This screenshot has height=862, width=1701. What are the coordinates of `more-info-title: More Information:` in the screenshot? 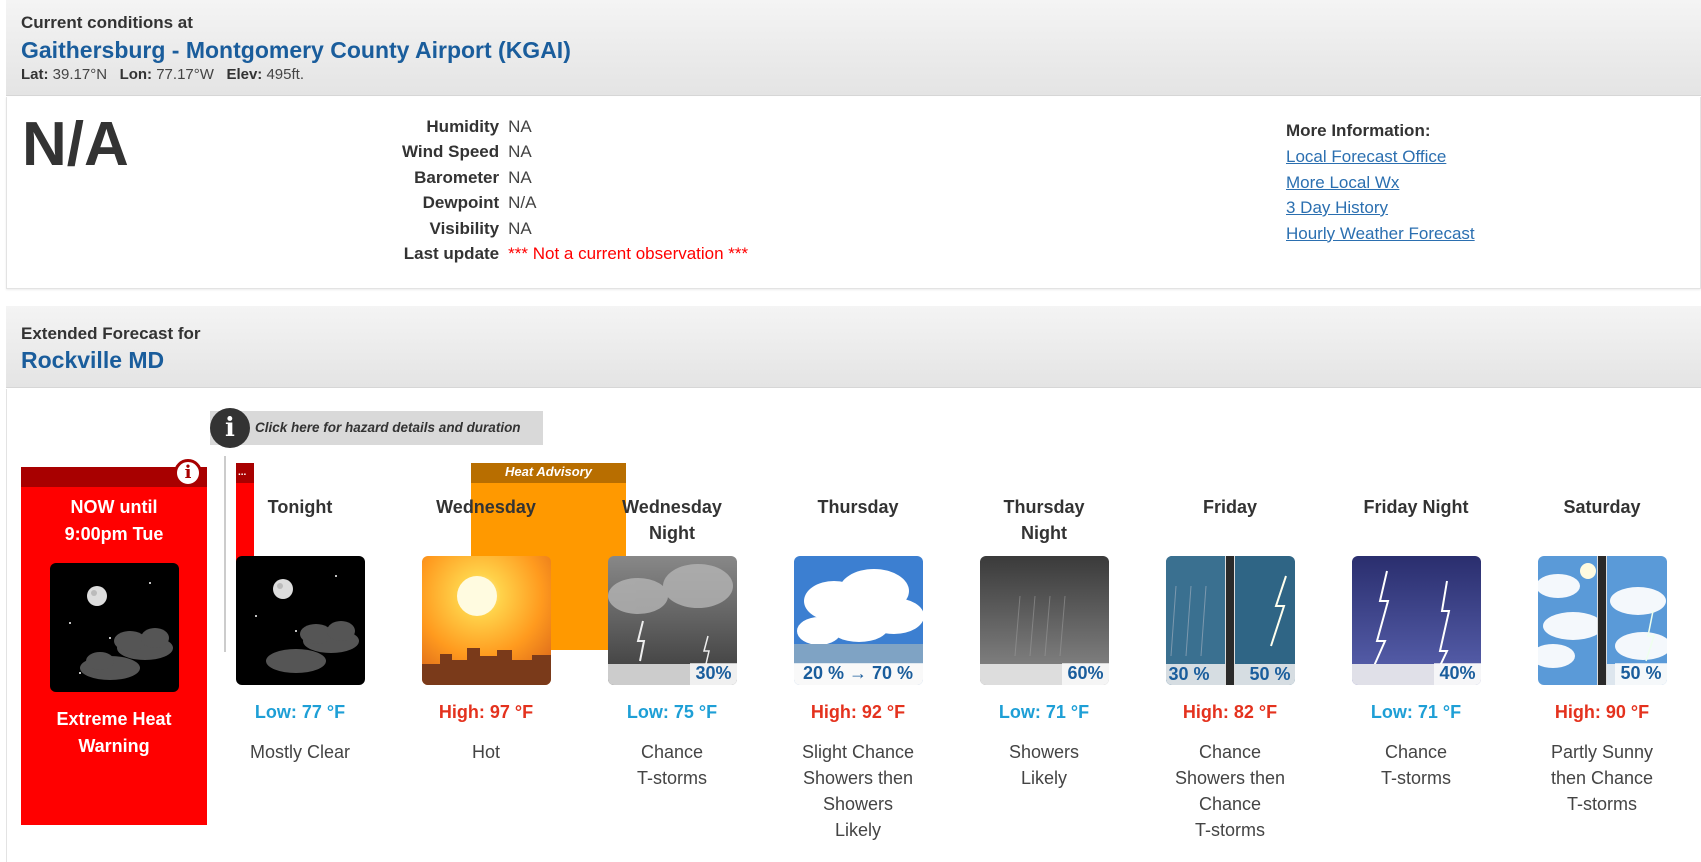 It's located at (1358, 130).